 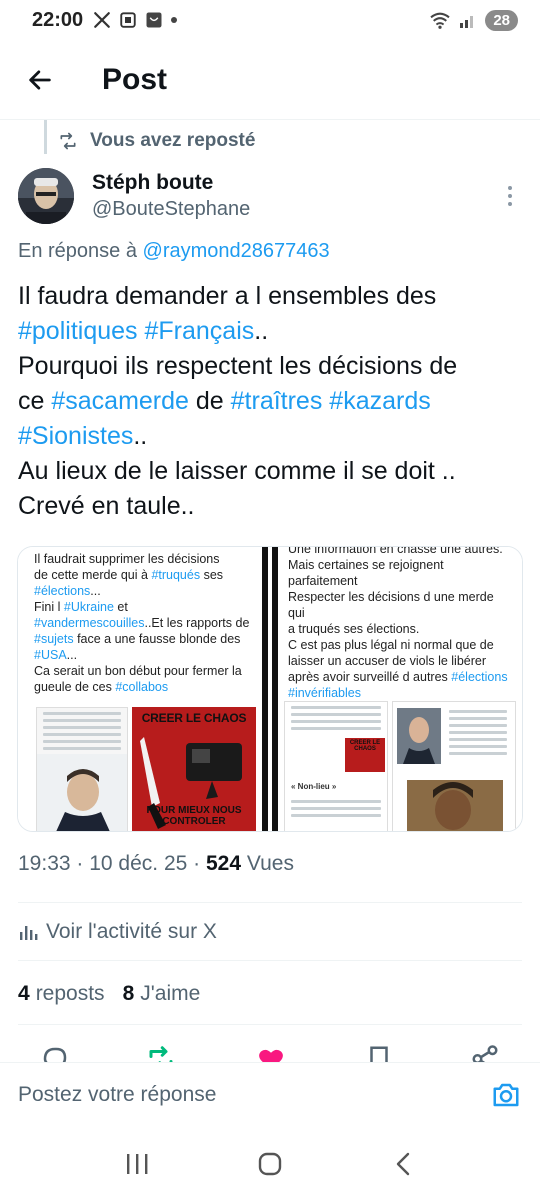 I want to click on like-icon, so click(x=271, y=1055).